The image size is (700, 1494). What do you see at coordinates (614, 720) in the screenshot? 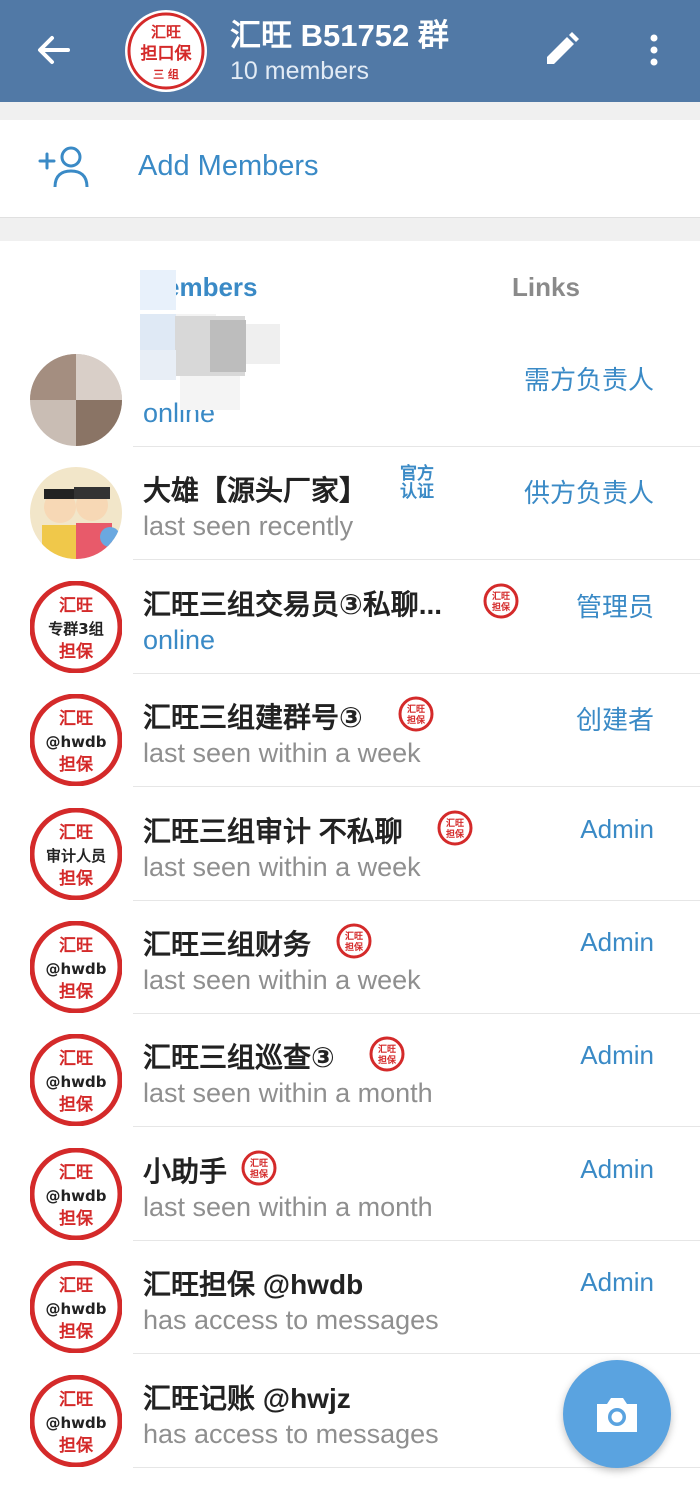
I see `member-role: 创建者` at bounding box center [614, 720].